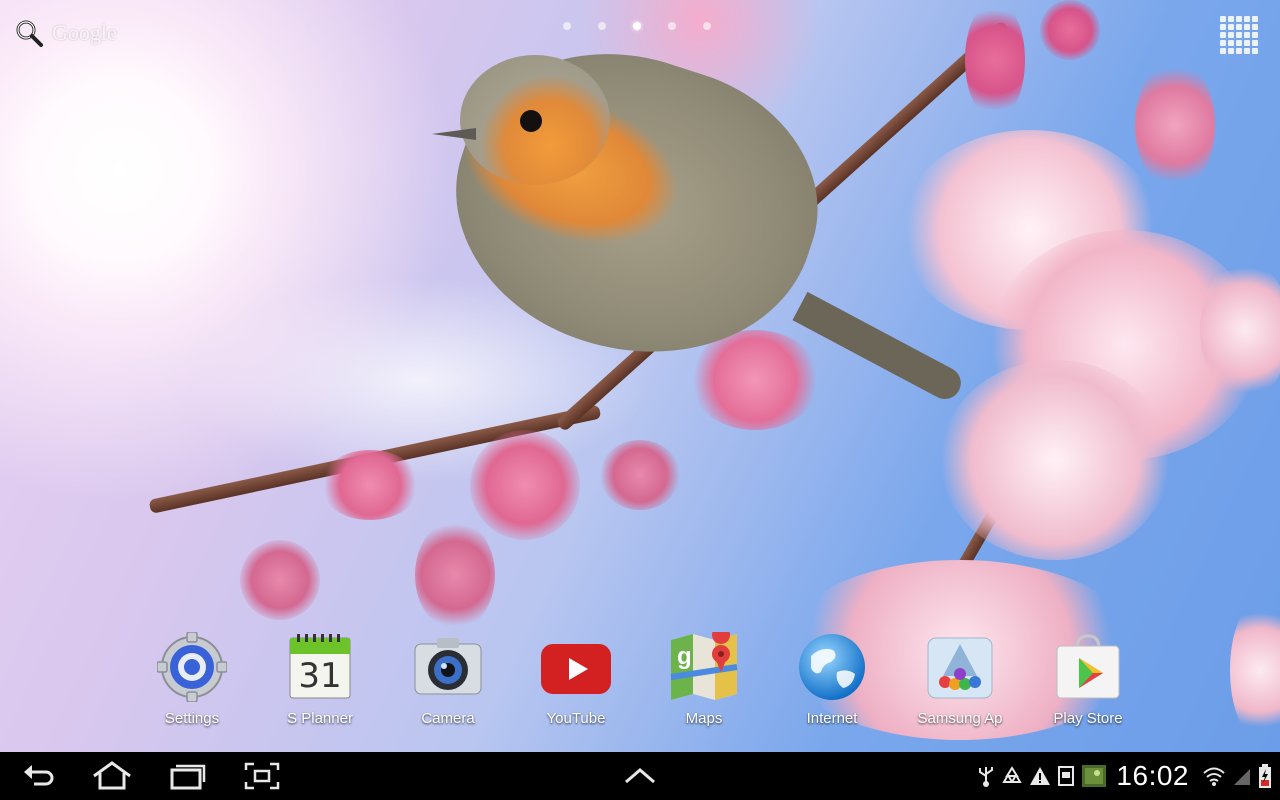 This screenshot has width=1280, height=800. Describe the element at coordinates (832, 718) in the screenshot. I see `app-label: Internet` at that location.